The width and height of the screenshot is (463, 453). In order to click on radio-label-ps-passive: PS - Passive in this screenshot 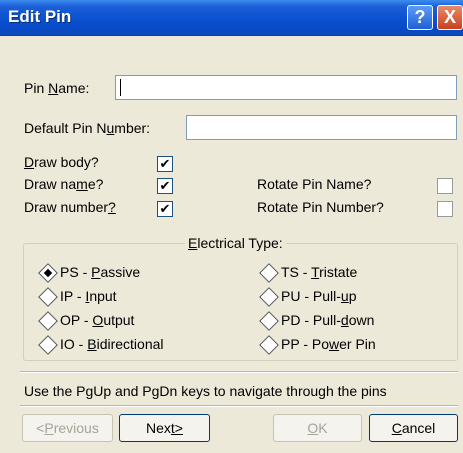, I will do `click(100, 272)`.